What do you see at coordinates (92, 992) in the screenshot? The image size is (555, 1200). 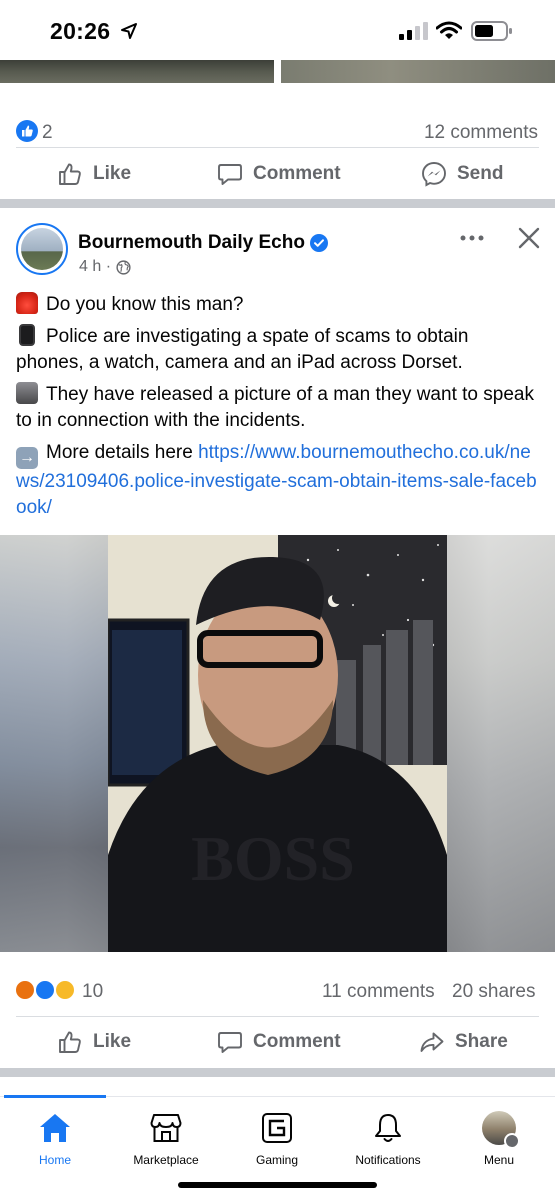 I see `reaction-count: 10` at bounding box center [92, 992].